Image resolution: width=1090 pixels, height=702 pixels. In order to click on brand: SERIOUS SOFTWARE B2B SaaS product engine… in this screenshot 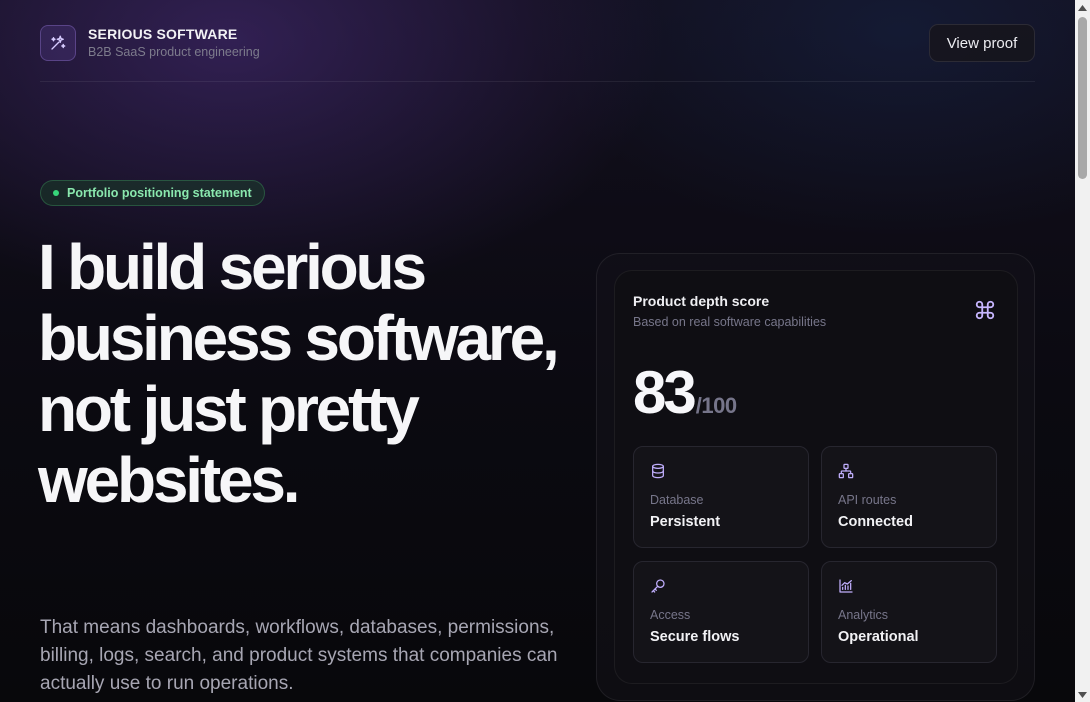, I will do `click(150, 43)`.